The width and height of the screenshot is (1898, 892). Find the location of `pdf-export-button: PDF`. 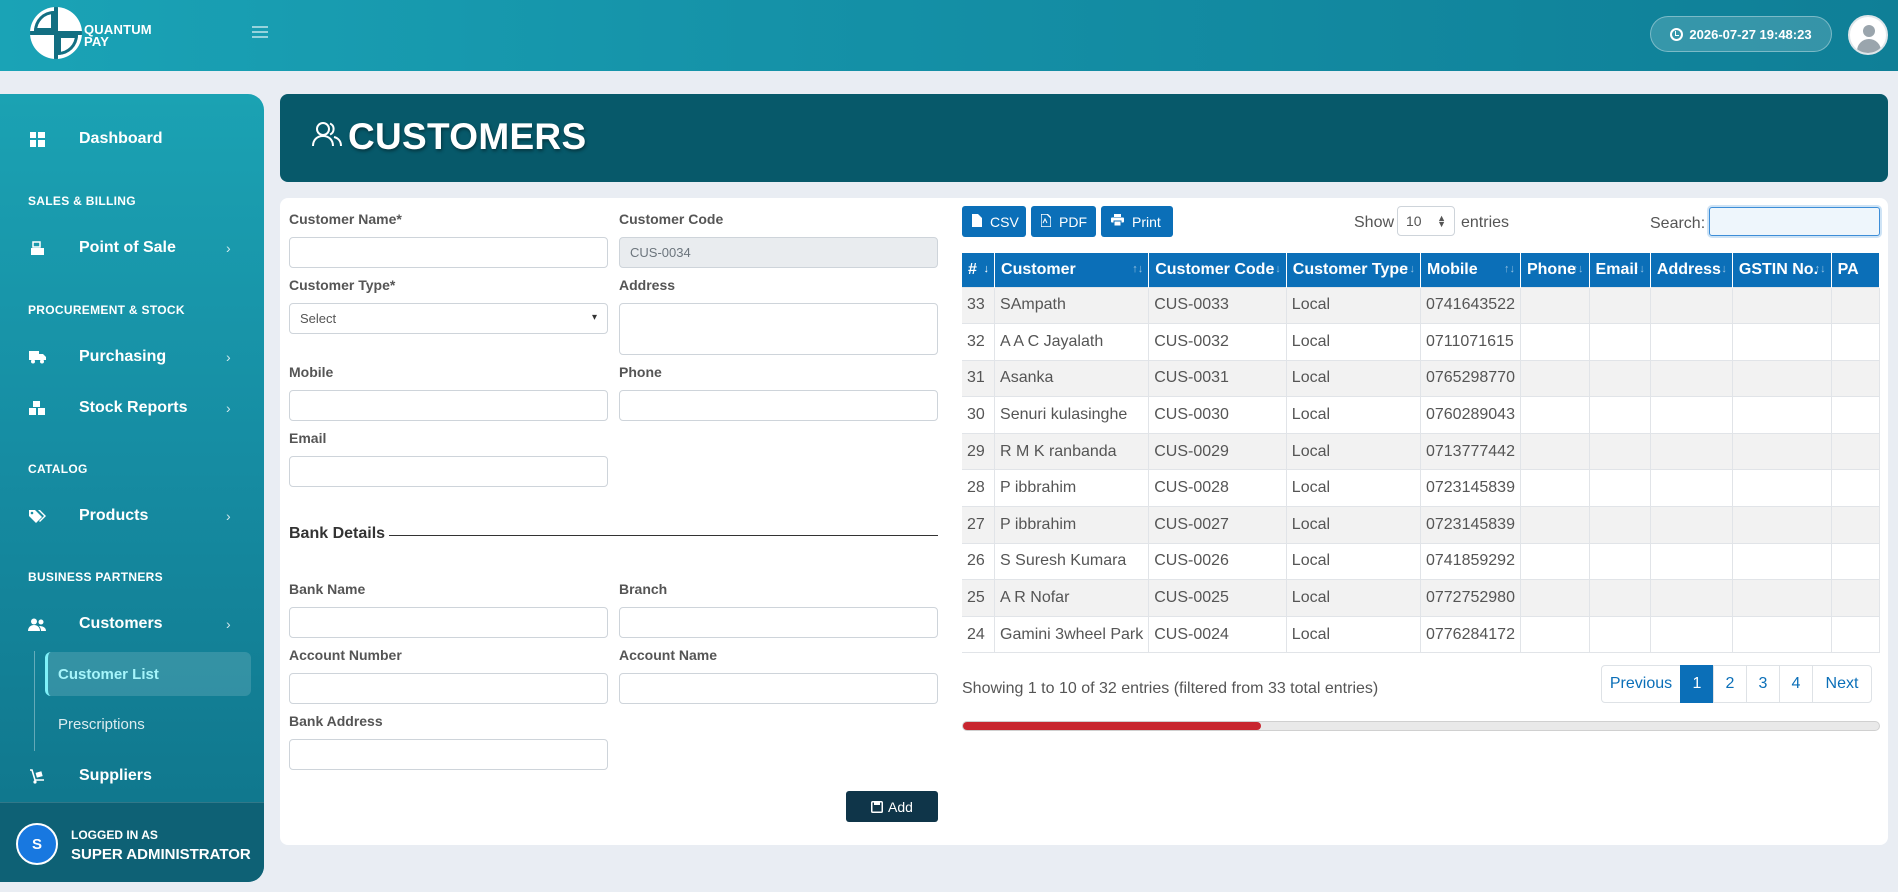

pdf-export-button: PDF is located at coordinates (1063, 221).